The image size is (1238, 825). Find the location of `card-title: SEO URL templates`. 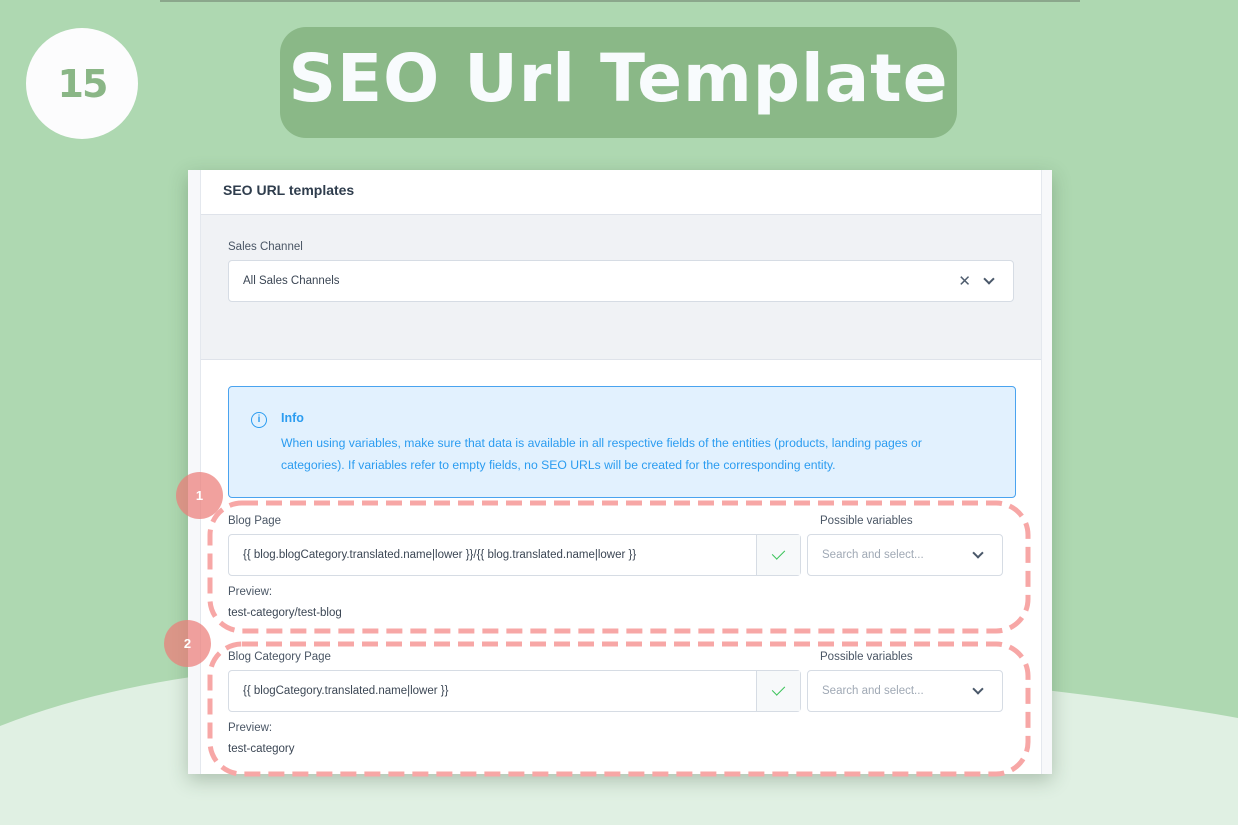

card-title: SEO URL templates is located at coordinates (621, 192).